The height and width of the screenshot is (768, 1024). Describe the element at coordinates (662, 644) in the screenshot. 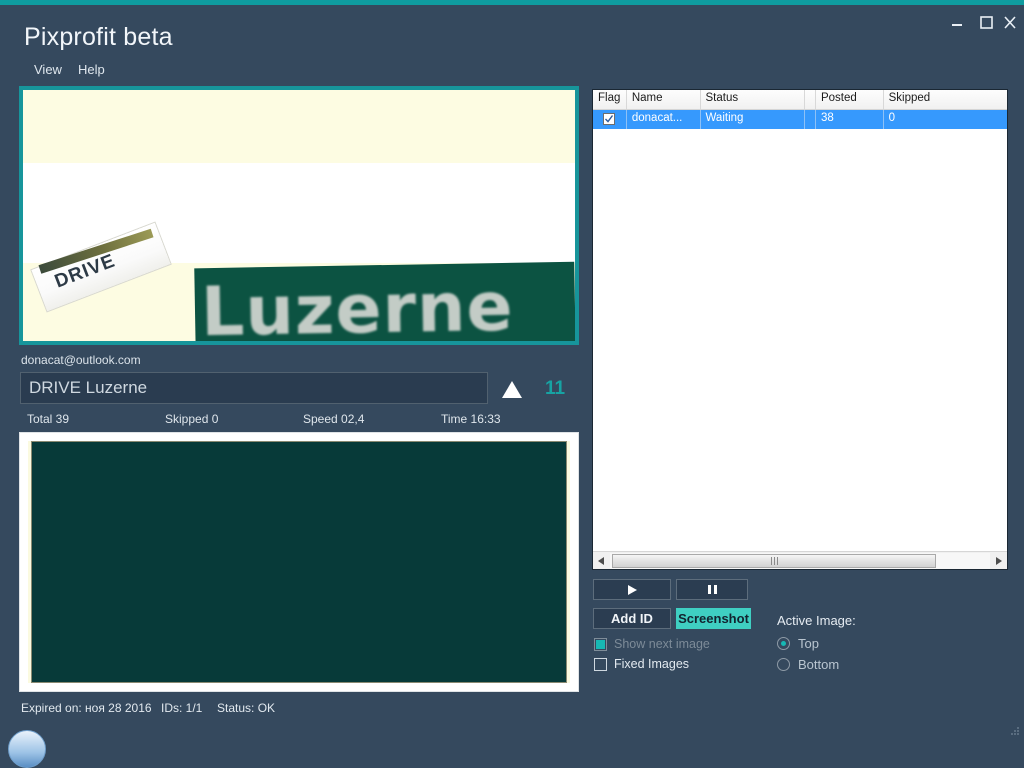

I see `show-next-image-label: Show next image` at that location.